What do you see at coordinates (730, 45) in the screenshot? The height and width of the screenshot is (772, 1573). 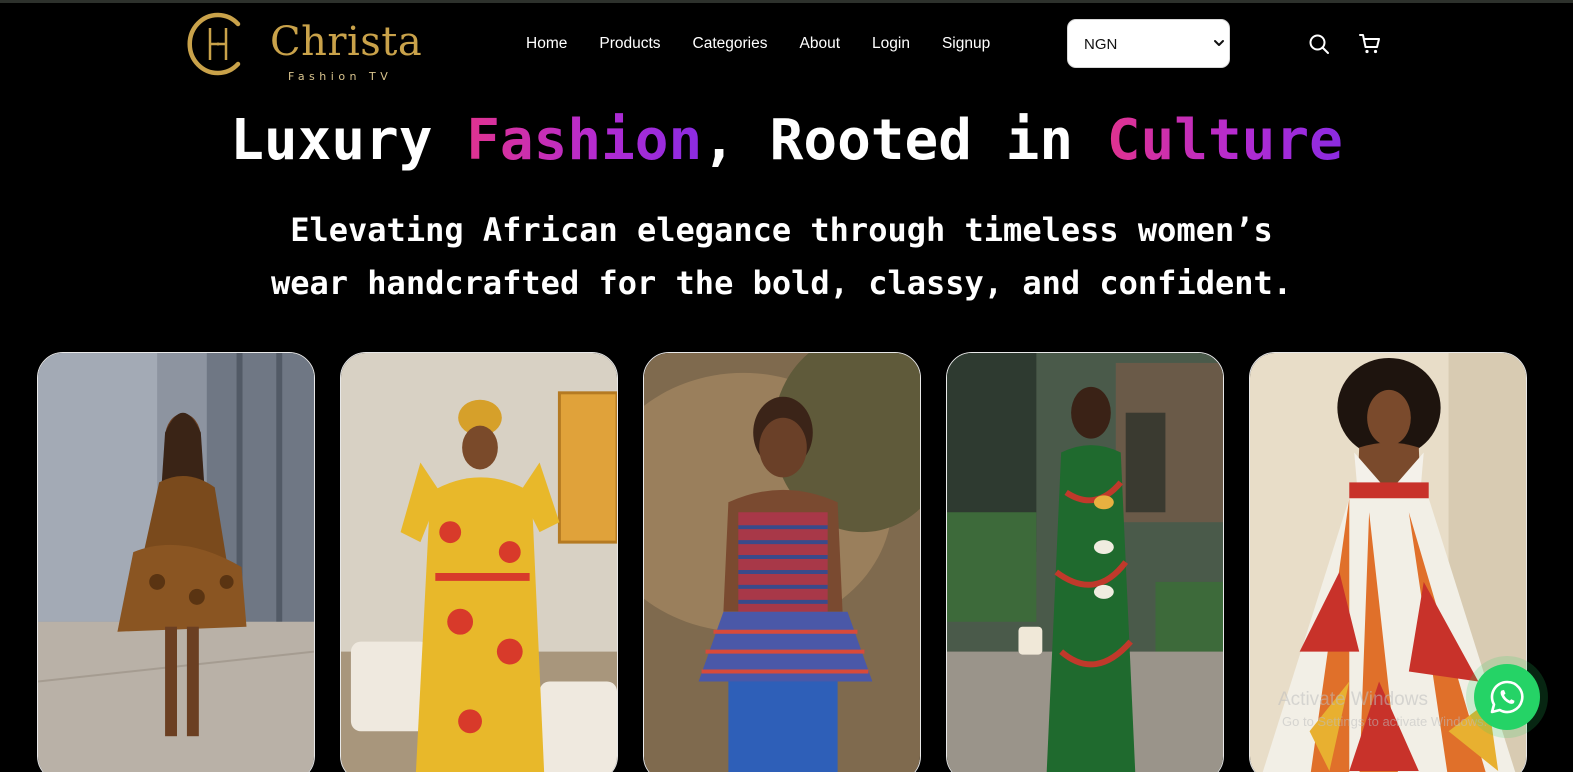 I see `nav-categories: Categories` at bounding box center [730, 45].